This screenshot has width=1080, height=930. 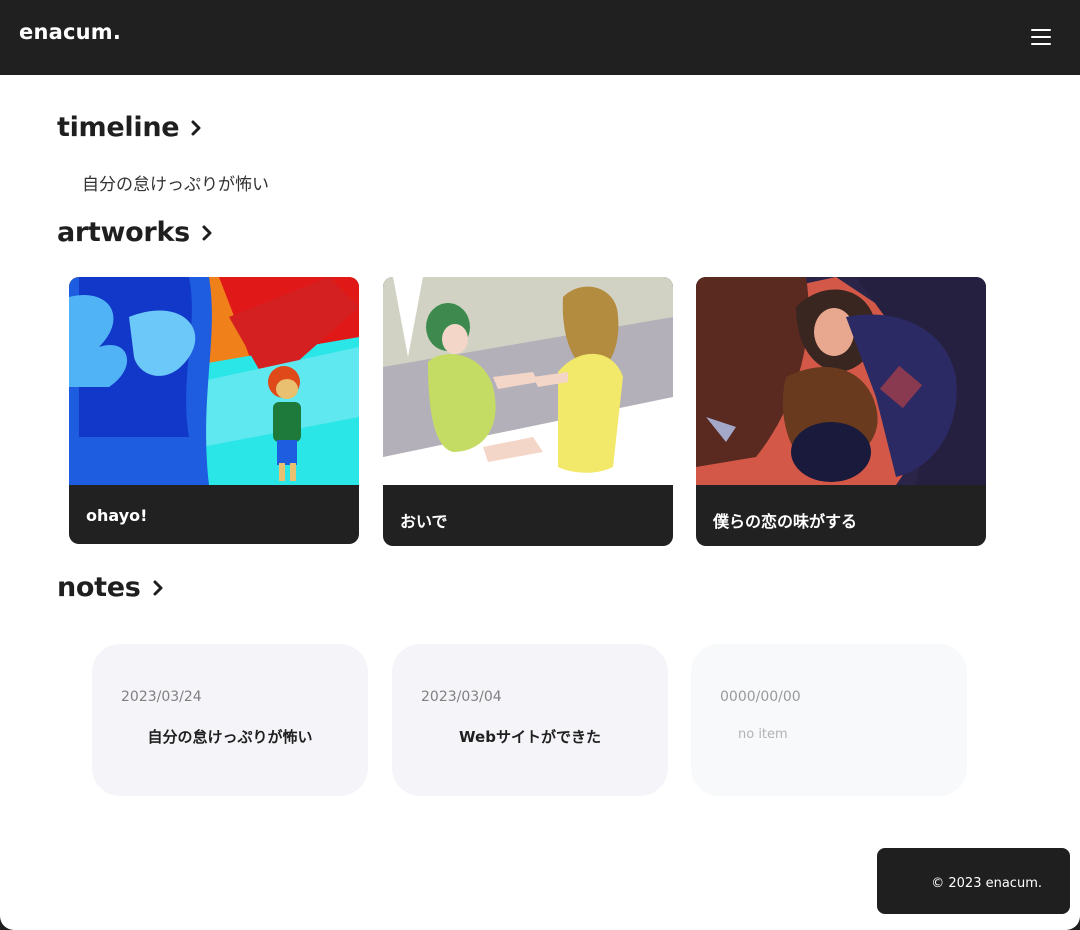 I want to click on artworks-heading-link: artworks, so click(x=135, y=232).